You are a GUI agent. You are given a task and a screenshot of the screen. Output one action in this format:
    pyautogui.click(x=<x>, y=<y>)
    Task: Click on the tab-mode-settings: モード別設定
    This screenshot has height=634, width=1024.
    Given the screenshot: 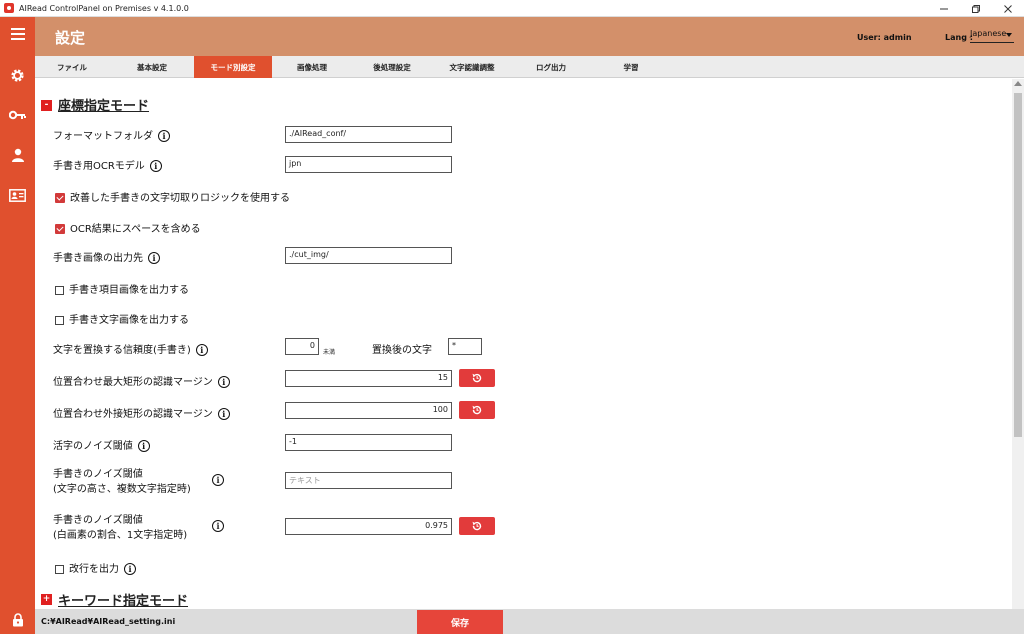 What is the action you would take?
    pyautogui.click(x=233, y=67)
    